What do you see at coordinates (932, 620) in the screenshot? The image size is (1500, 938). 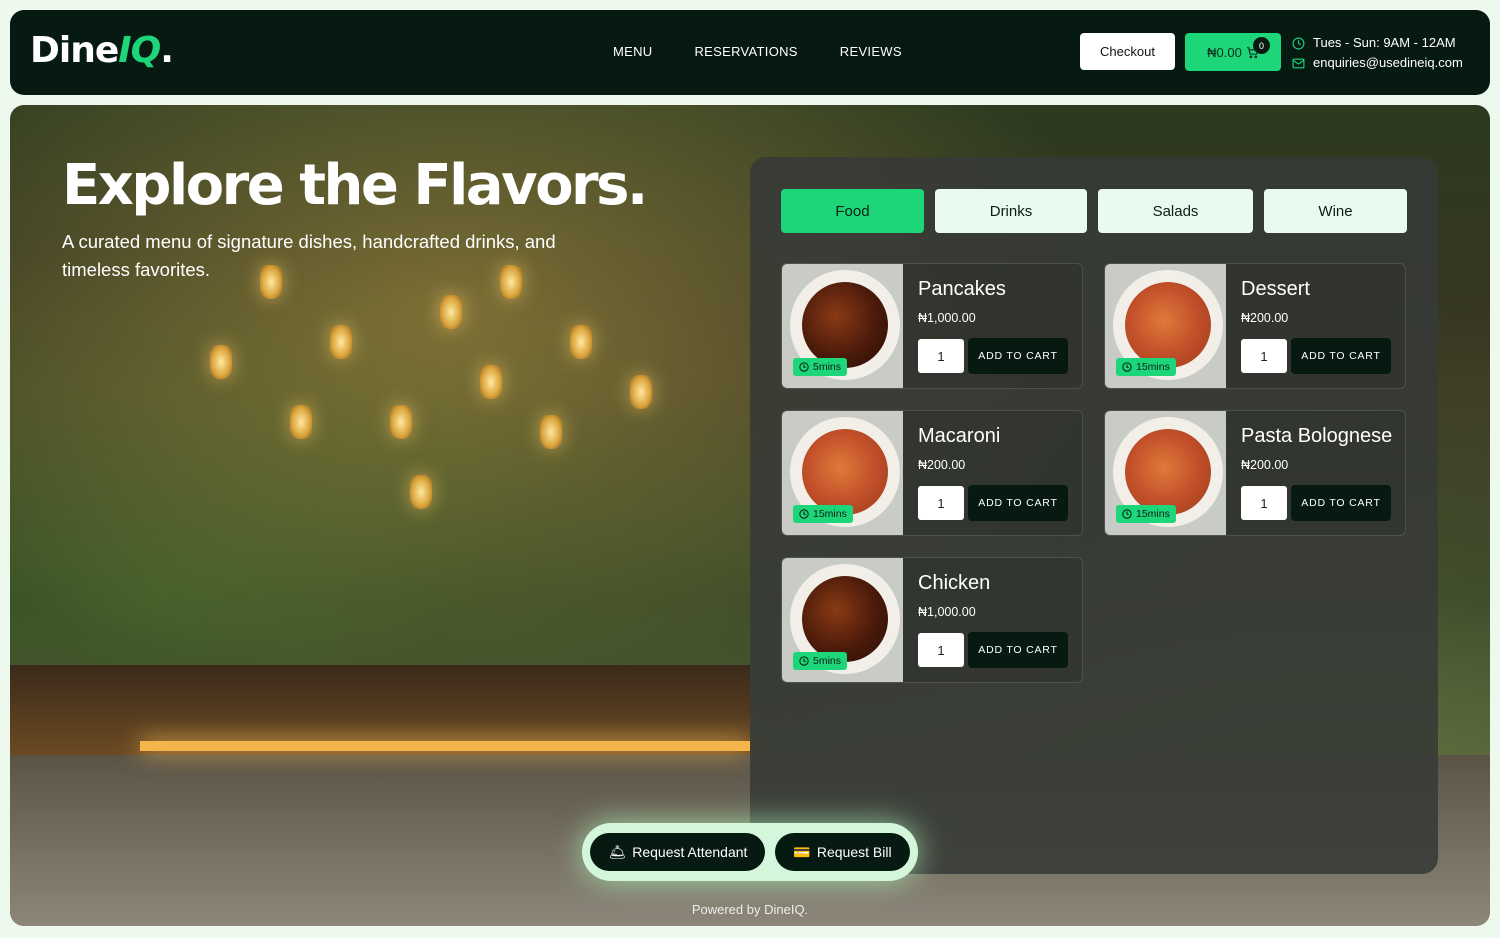 I see `menu-item-card: 5mins Chicken ₦1,000.00 ADD TO CART` at bounding box center [932, 620].